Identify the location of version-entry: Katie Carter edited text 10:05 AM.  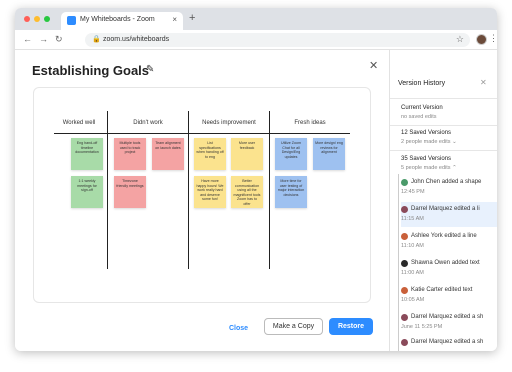
(449, 295).